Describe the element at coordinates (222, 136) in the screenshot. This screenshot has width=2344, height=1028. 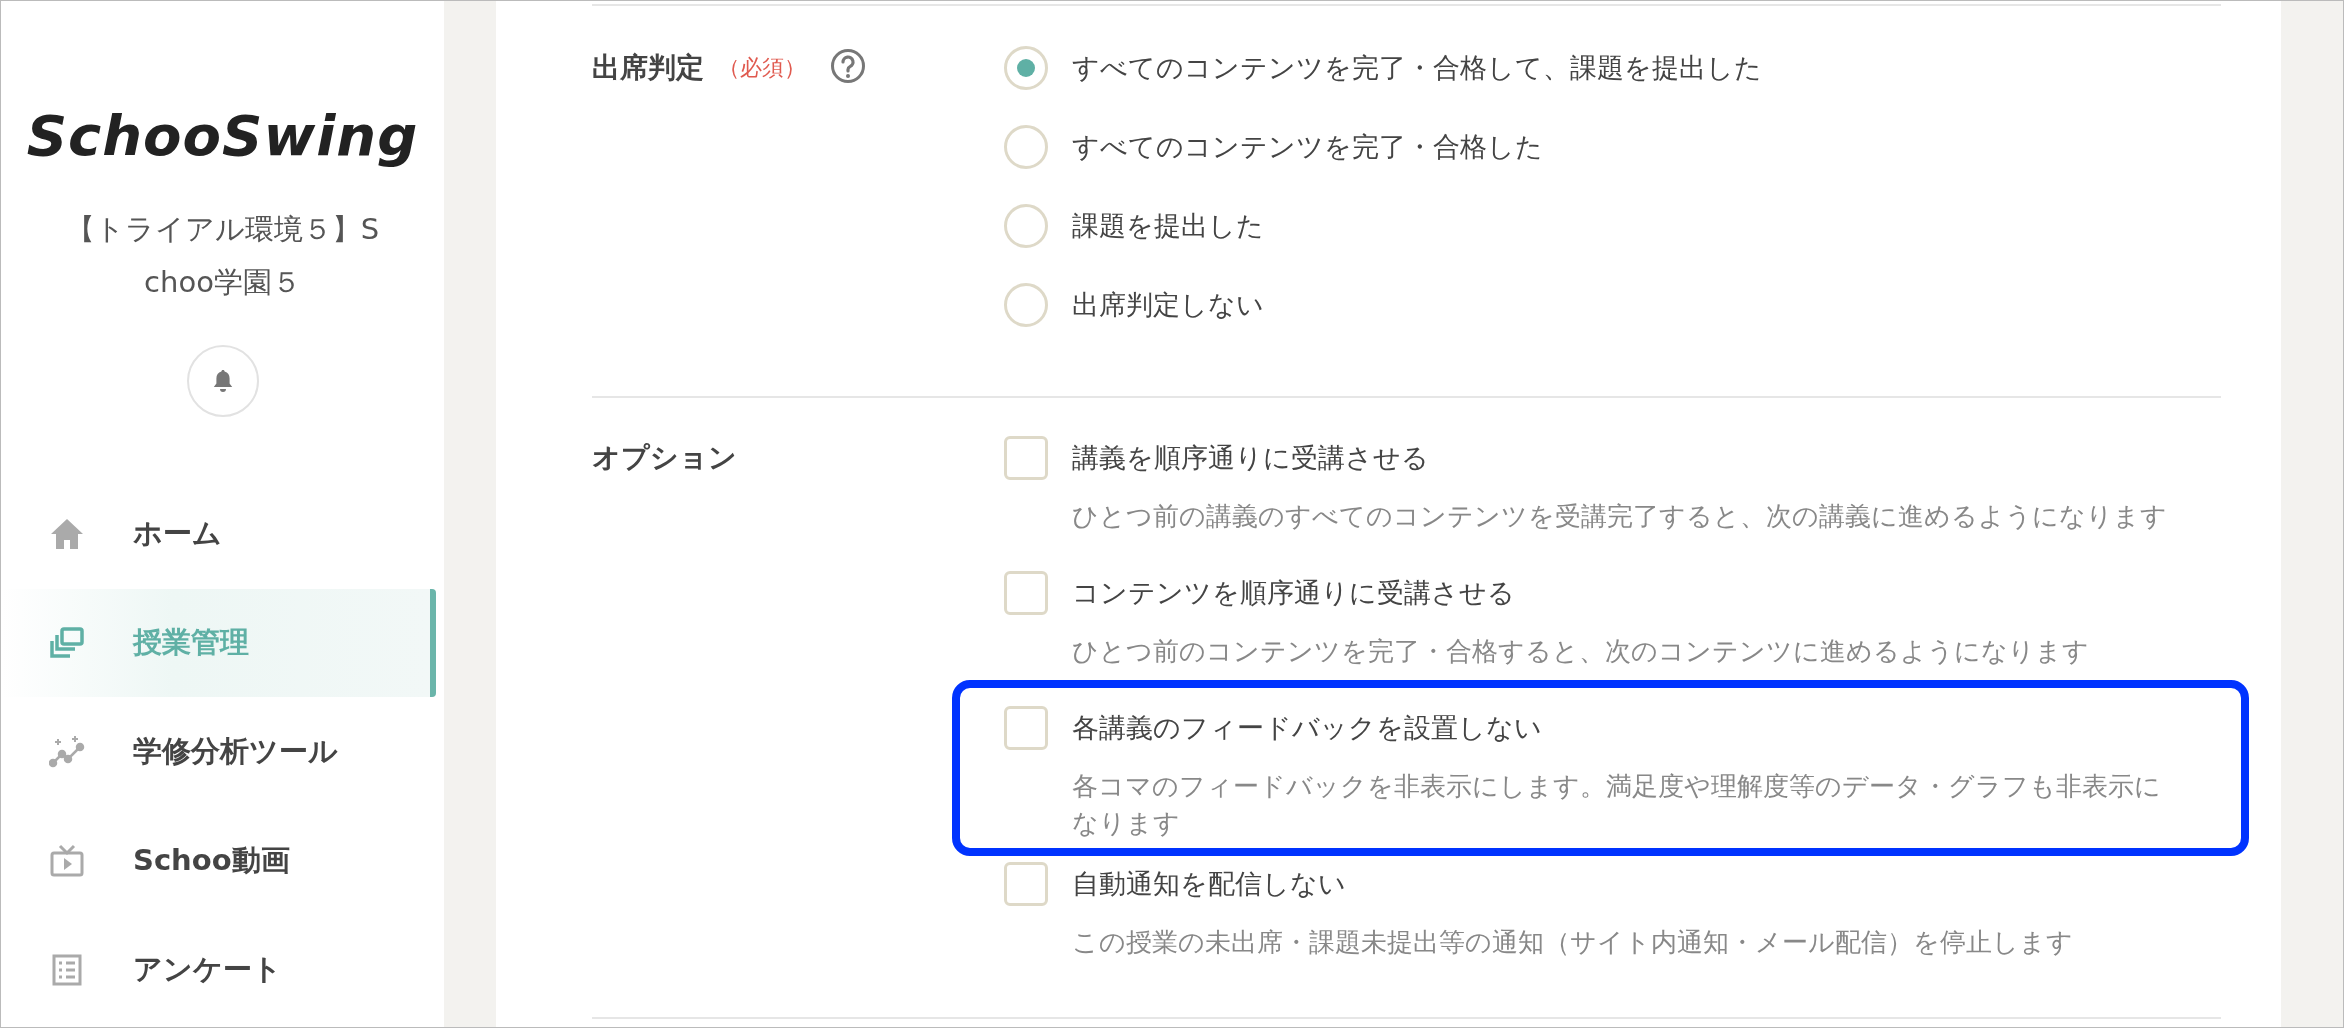
I see `logo: SchooSwing` at that location.